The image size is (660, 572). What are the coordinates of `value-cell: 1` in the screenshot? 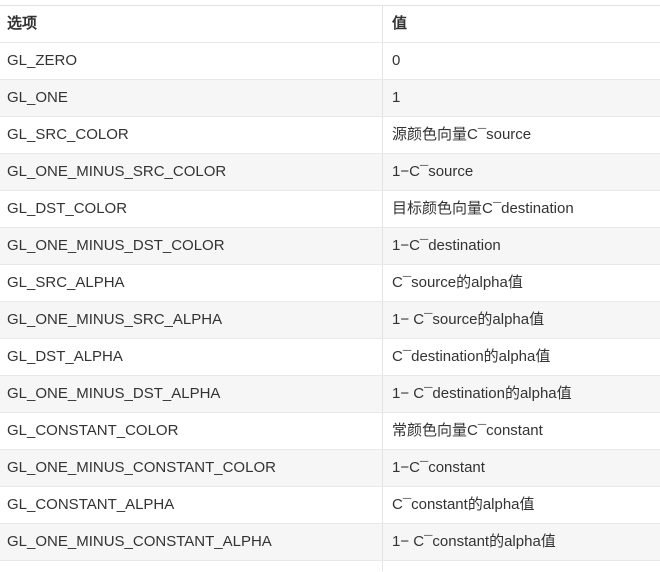 It's located at (396, 97).